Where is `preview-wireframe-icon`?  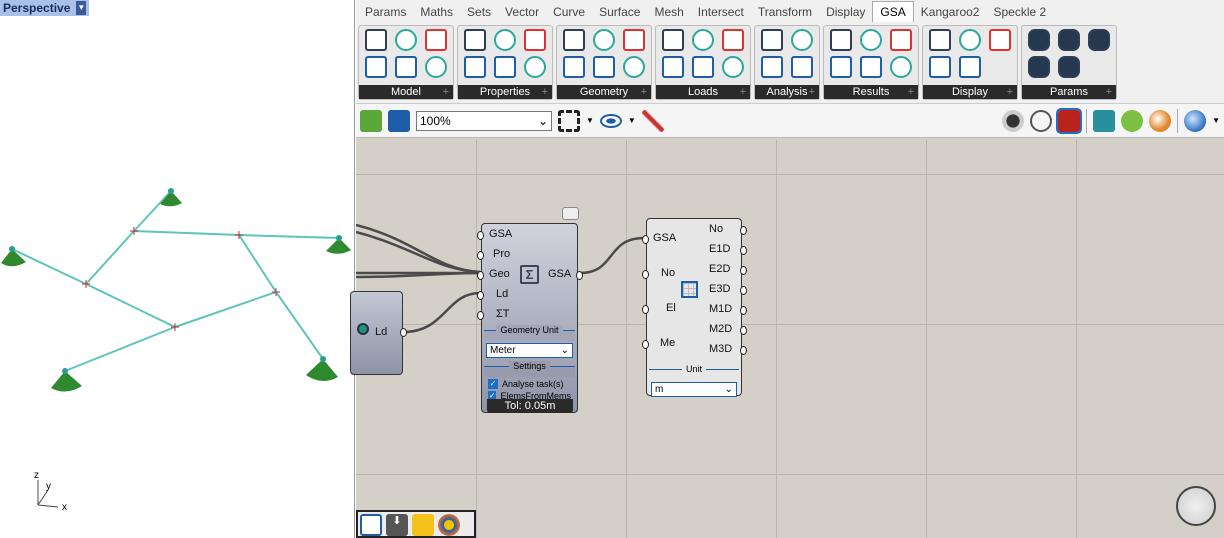
preview-wireframe-icon is located at coordinates (1013, 120).